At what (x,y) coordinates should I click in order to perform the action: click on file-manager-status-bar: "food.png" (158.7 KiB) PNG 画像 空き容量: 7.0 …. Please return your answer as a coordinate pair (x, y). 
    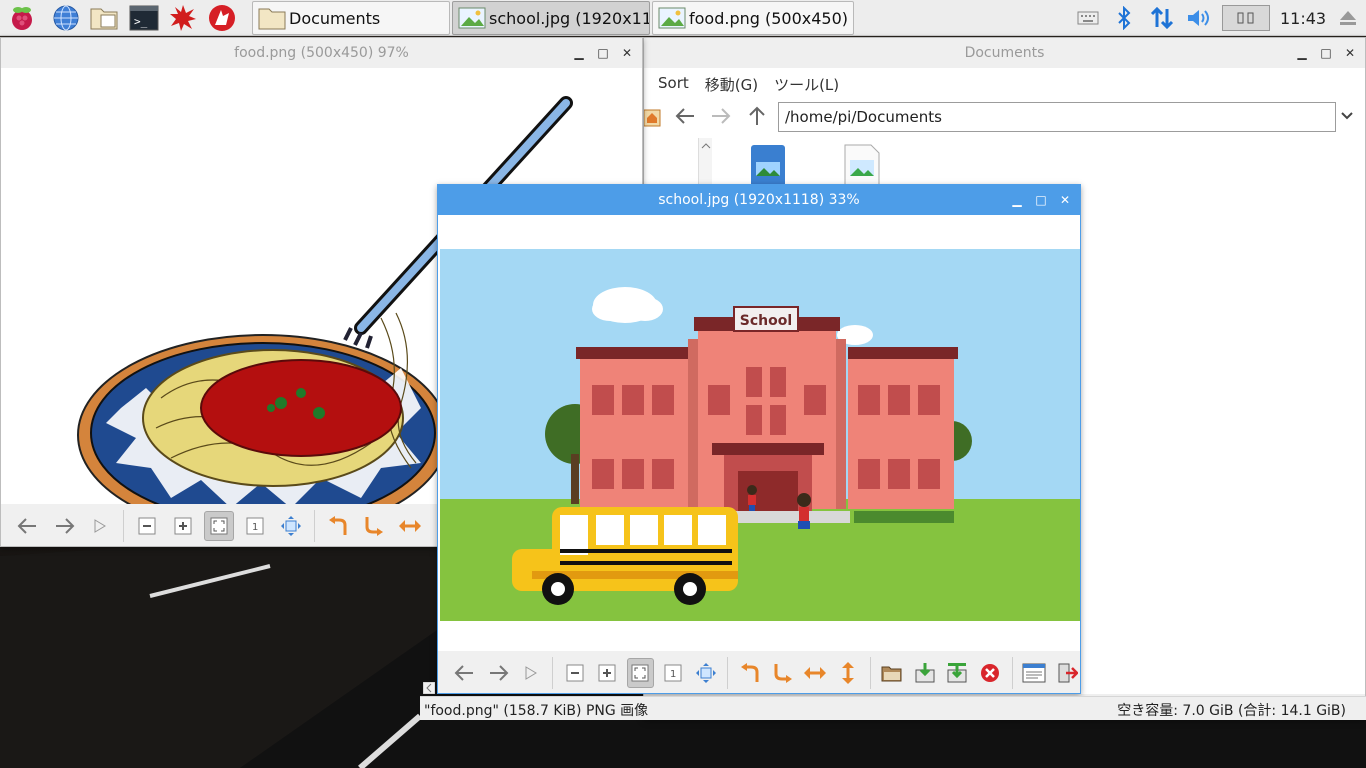
    Looking at the image, I should click on (893, 708).